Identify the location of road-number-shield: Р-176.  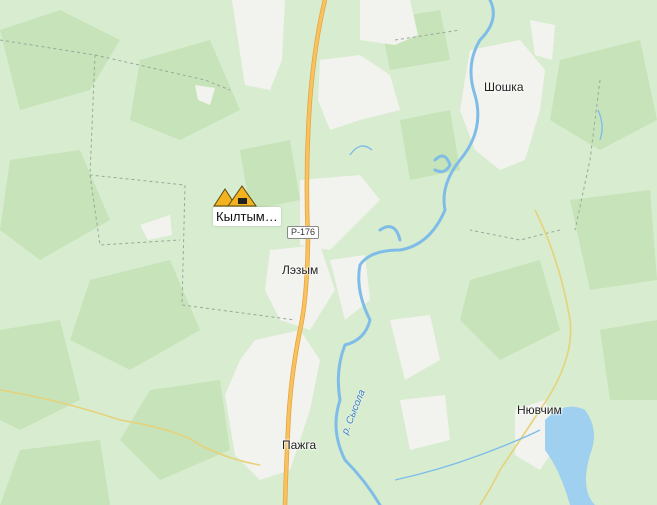
(303, 232).